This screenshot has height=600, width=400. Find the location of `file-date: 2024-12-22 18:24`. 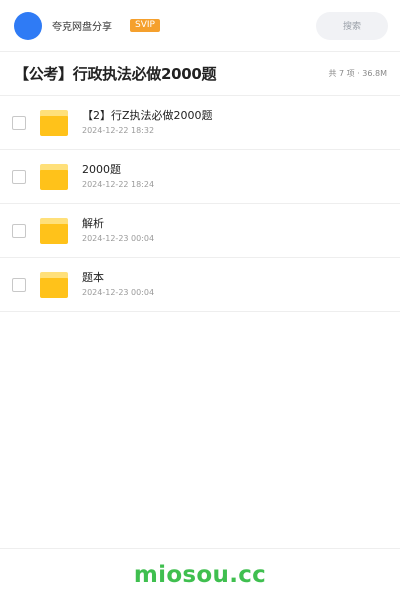

file-date: 2024-12-22 18:24 is located at coordinates (118, 184).